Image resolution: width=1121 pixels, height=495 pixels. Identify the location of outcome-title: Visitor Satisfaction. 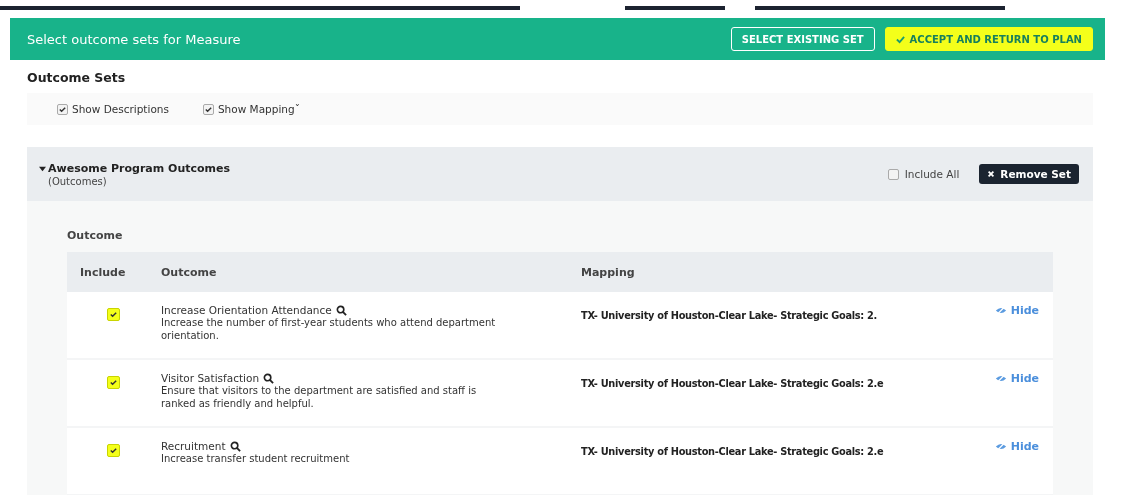
(210, 378).